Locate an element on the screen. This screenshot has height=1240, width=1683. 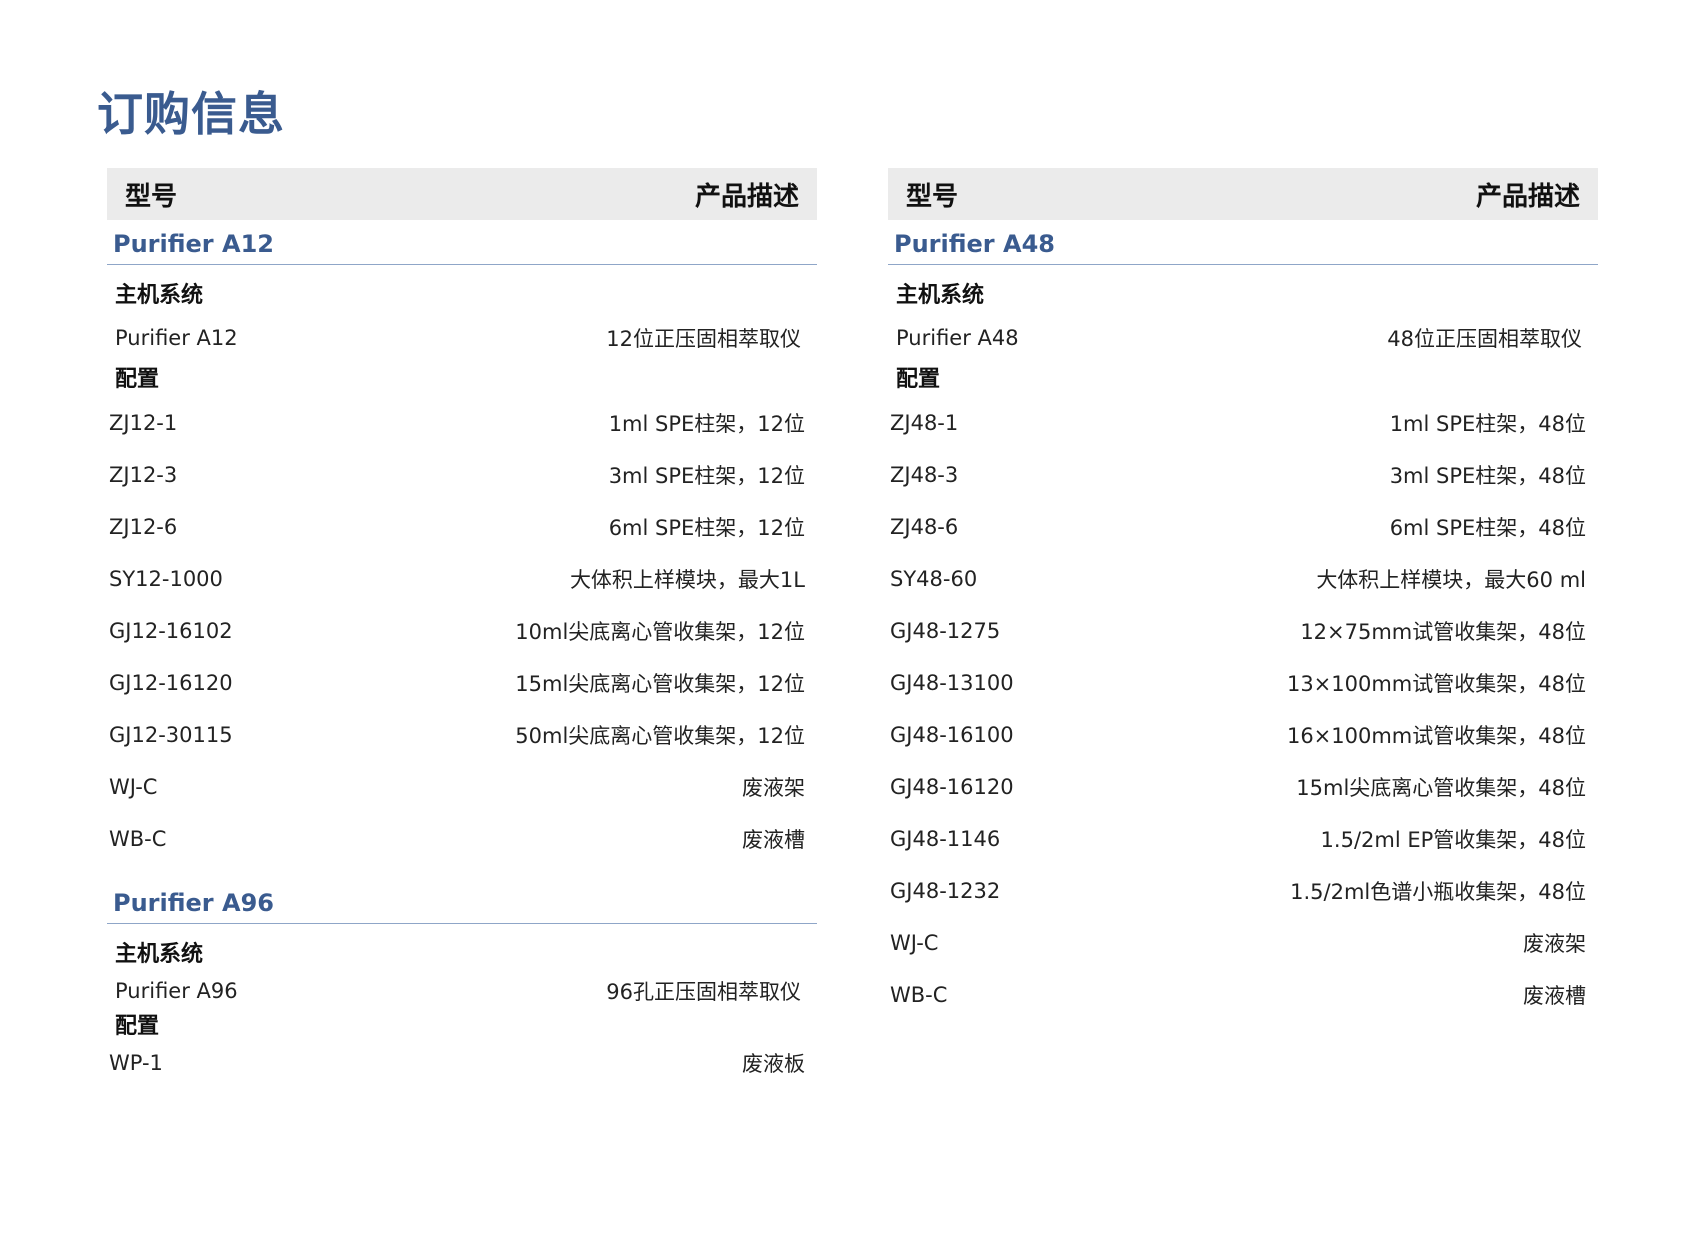
table-row: GJ12-16120 15ml尖底离心管收集架，12位 is located at coordinates (462, 683).